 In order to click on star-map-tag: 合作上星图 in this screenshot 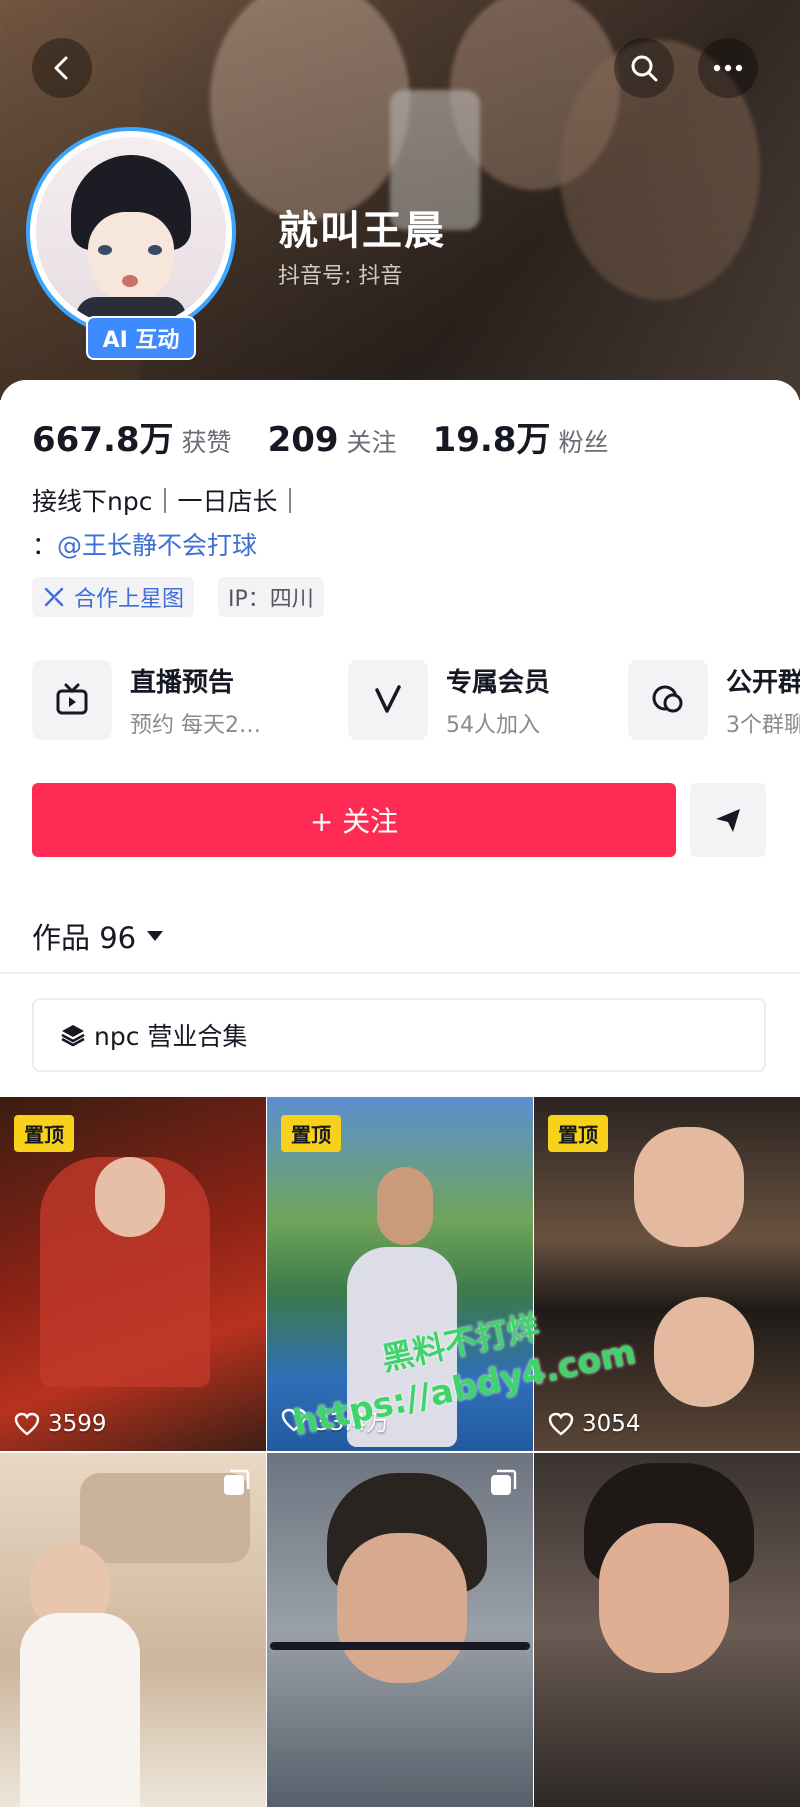, I will do `click(113, 597)`.